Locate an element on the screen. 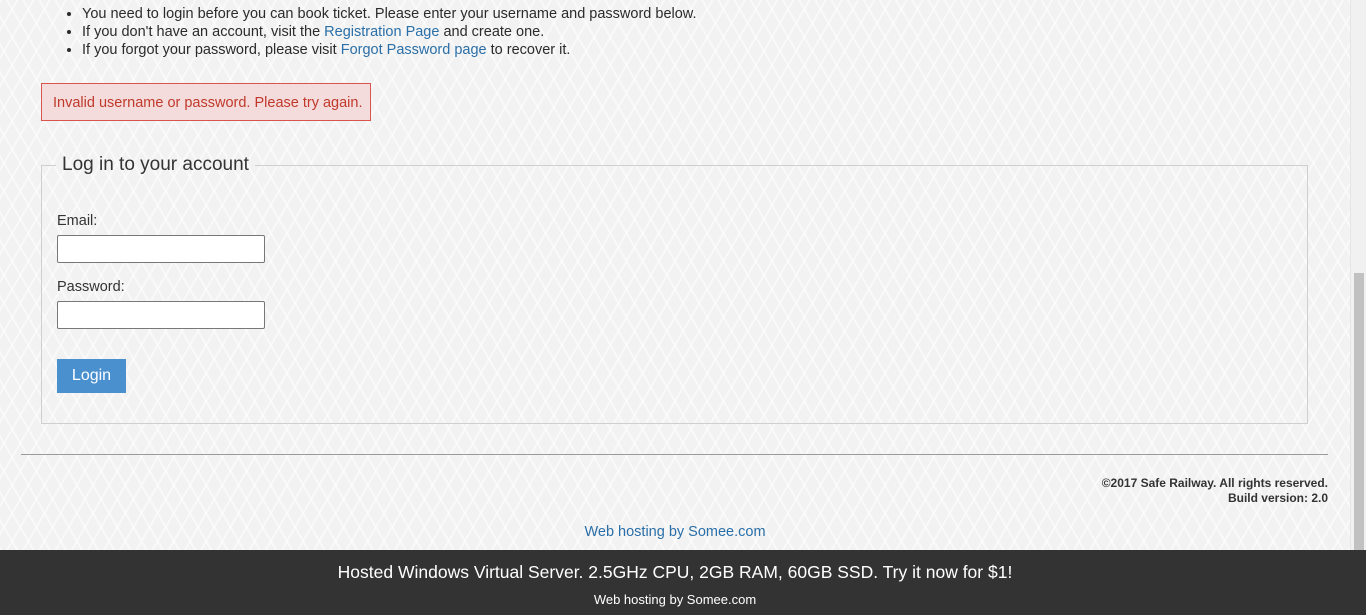 Image resolution: width=1366 pixels, height=615 pixels. footer-divider is located at coordinates (674, 454).